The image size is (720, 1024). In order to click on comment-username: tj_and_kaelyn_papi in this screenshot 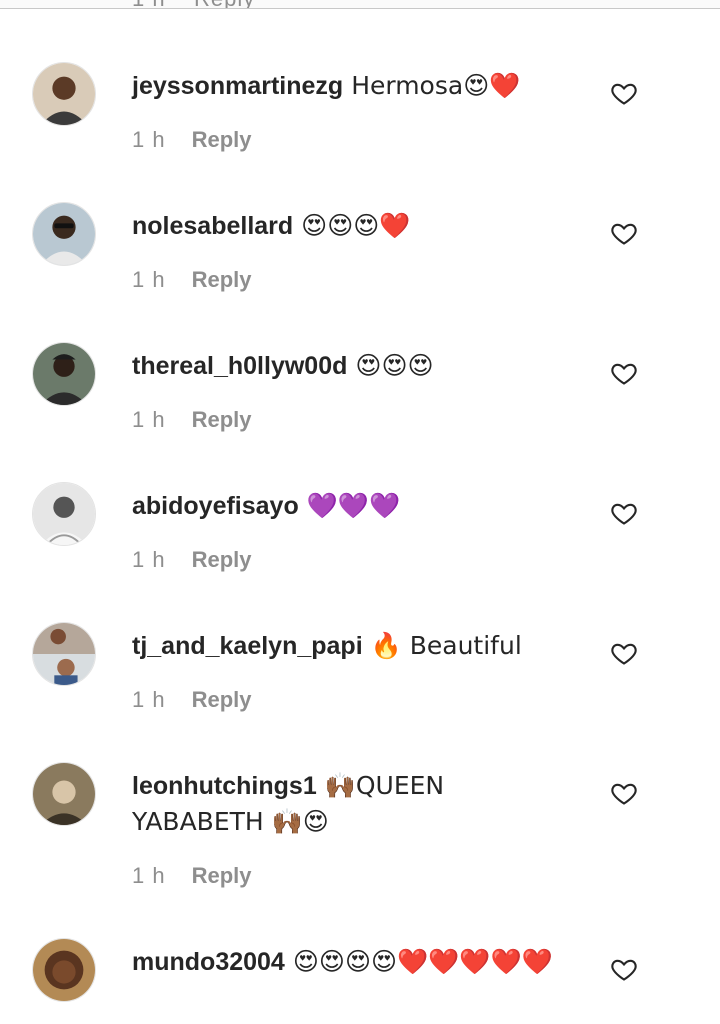, I will do `click(247, 646)`.